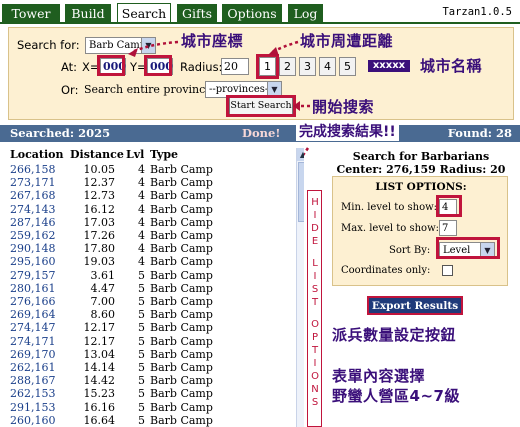 Image resolution: width=520 pixels, height=427 pixels. Describe the element at coordinates (99, 407) in the screenshot. I see `distance-cell: 16.16` at that location.